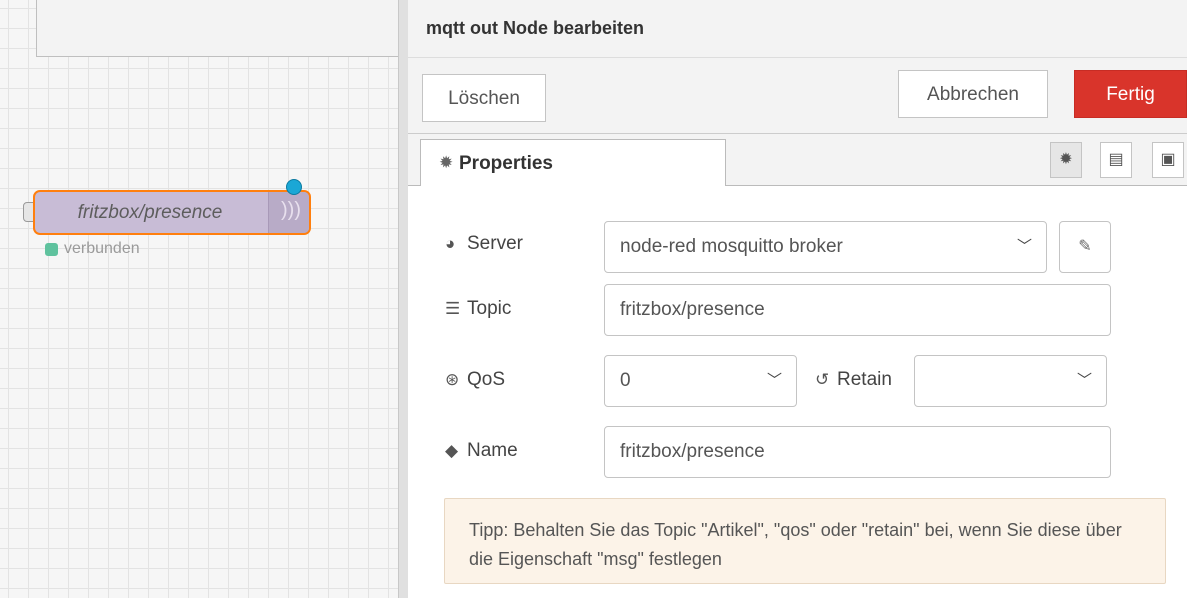 Image resolution: width=1187 pixels, height=598 pixels. Describe the element at coordinates (217, 28) in the screenshot. I see `workspace-top-box` at that location.